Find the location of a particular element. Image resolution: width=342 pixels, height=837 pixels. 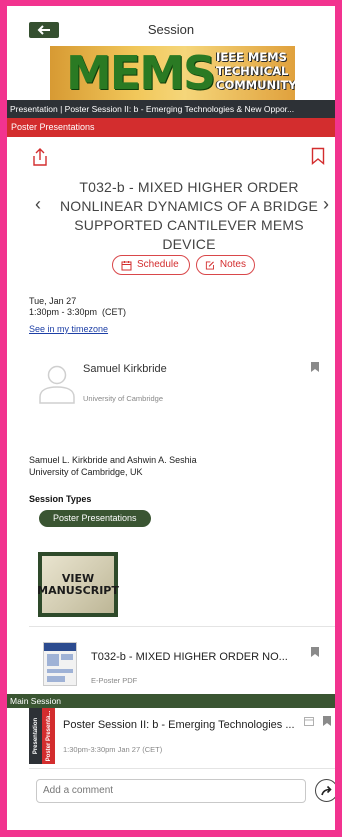

top-bar: Session is located at coordinates (171, 26).